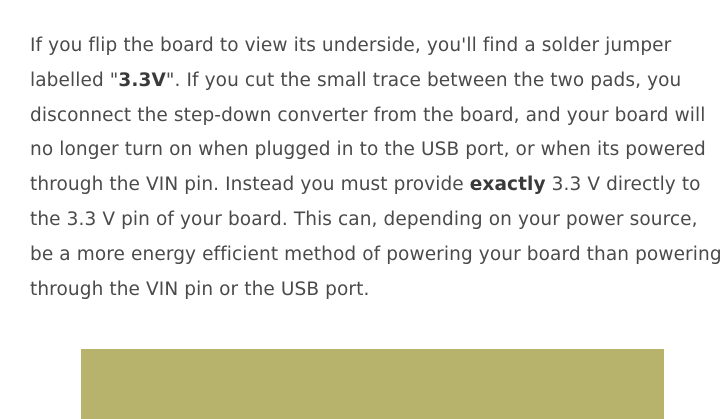  I want to click on exactly-emphasis: exactly, so click(507, 185).